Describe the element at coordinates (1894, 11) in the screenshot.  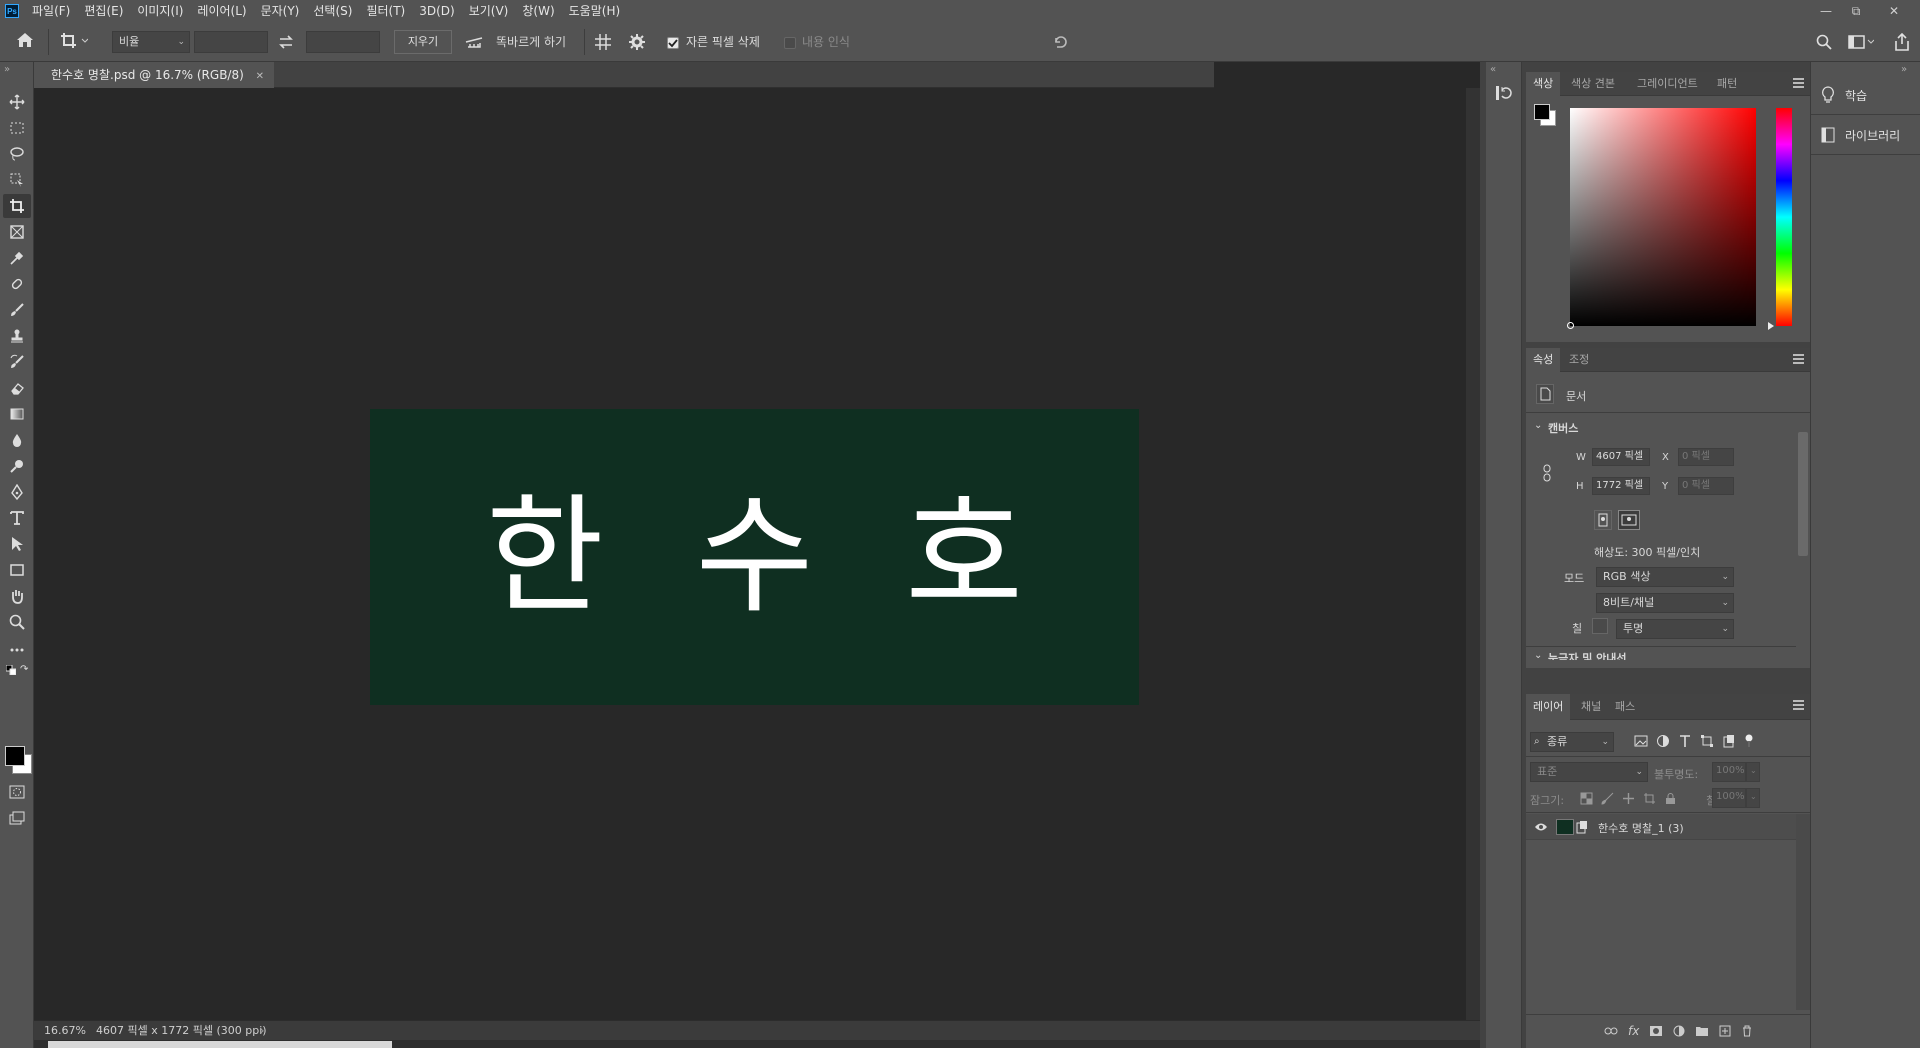
I see `close-window-icon: ✕` at that location.